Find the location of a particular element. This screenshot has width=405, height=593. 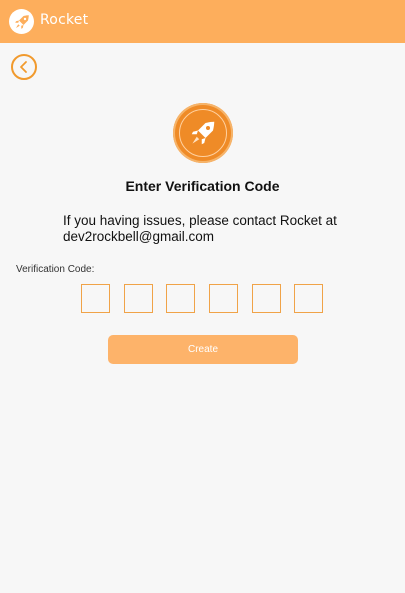

create-button: Create is located at coordinates (203, 349).